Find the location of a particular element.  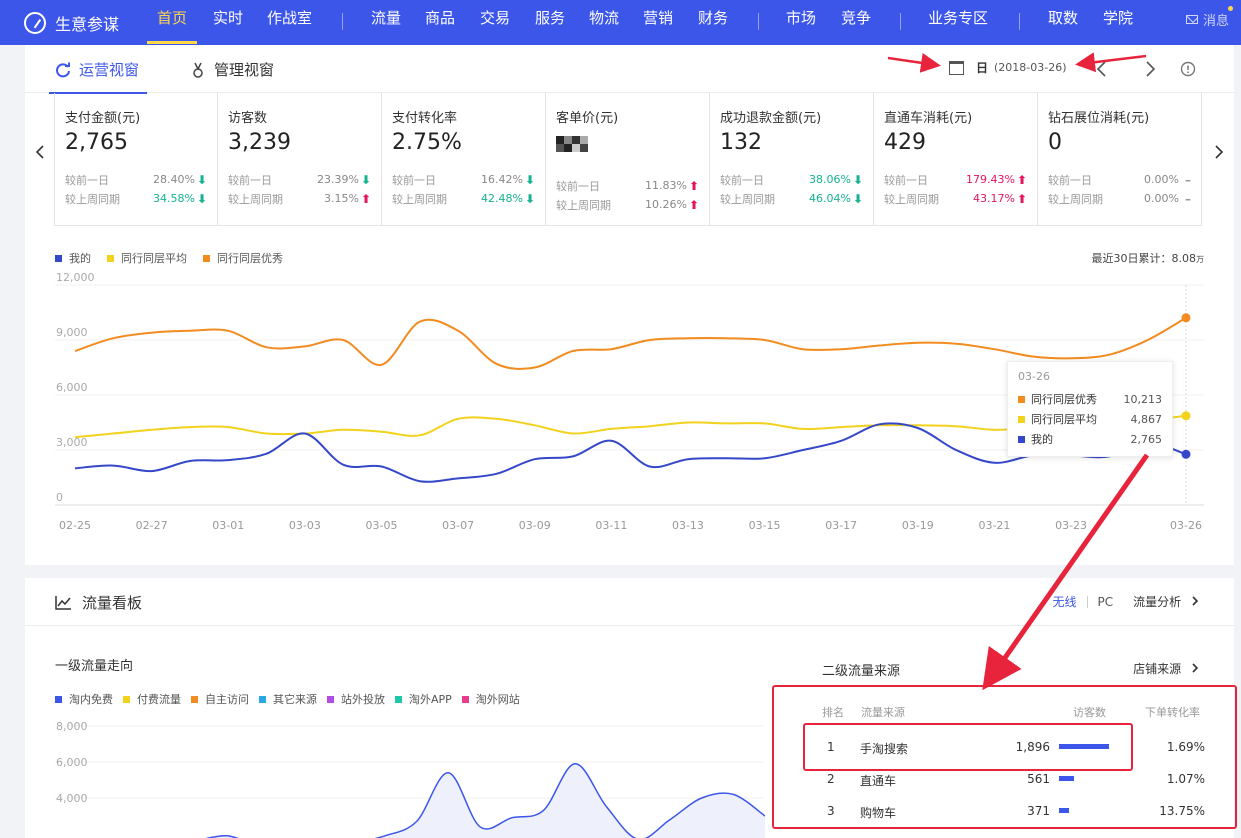

kpi-compare-prev-day: 较前一日 11.83% ⬆ is located at coordinates (627, 185).